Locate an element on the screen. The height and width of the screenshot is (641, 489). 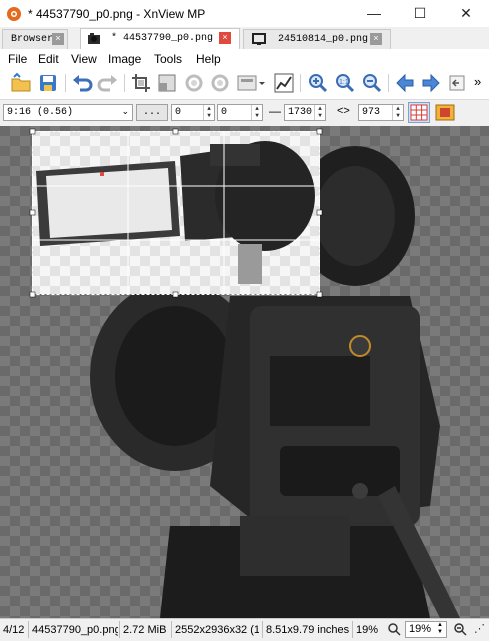
zoom-out-small-icon is located at coordinates (460, 629).